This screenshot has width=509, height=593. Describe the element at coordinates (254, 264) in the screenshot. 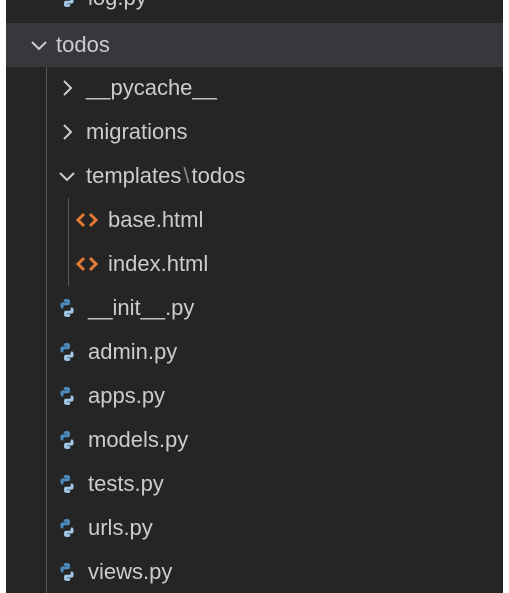

I see `tree-file-index-html: index.html` at that location.